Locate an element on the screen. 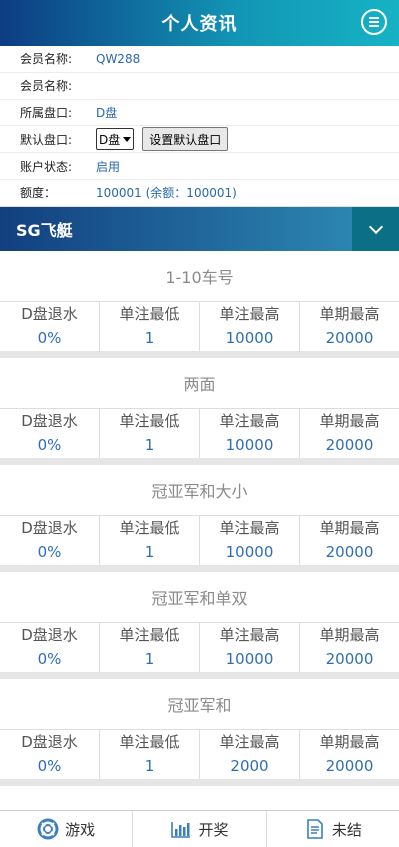 This screenshot has width=399, height=847. menu-icon is located at coordinates (374, 22).